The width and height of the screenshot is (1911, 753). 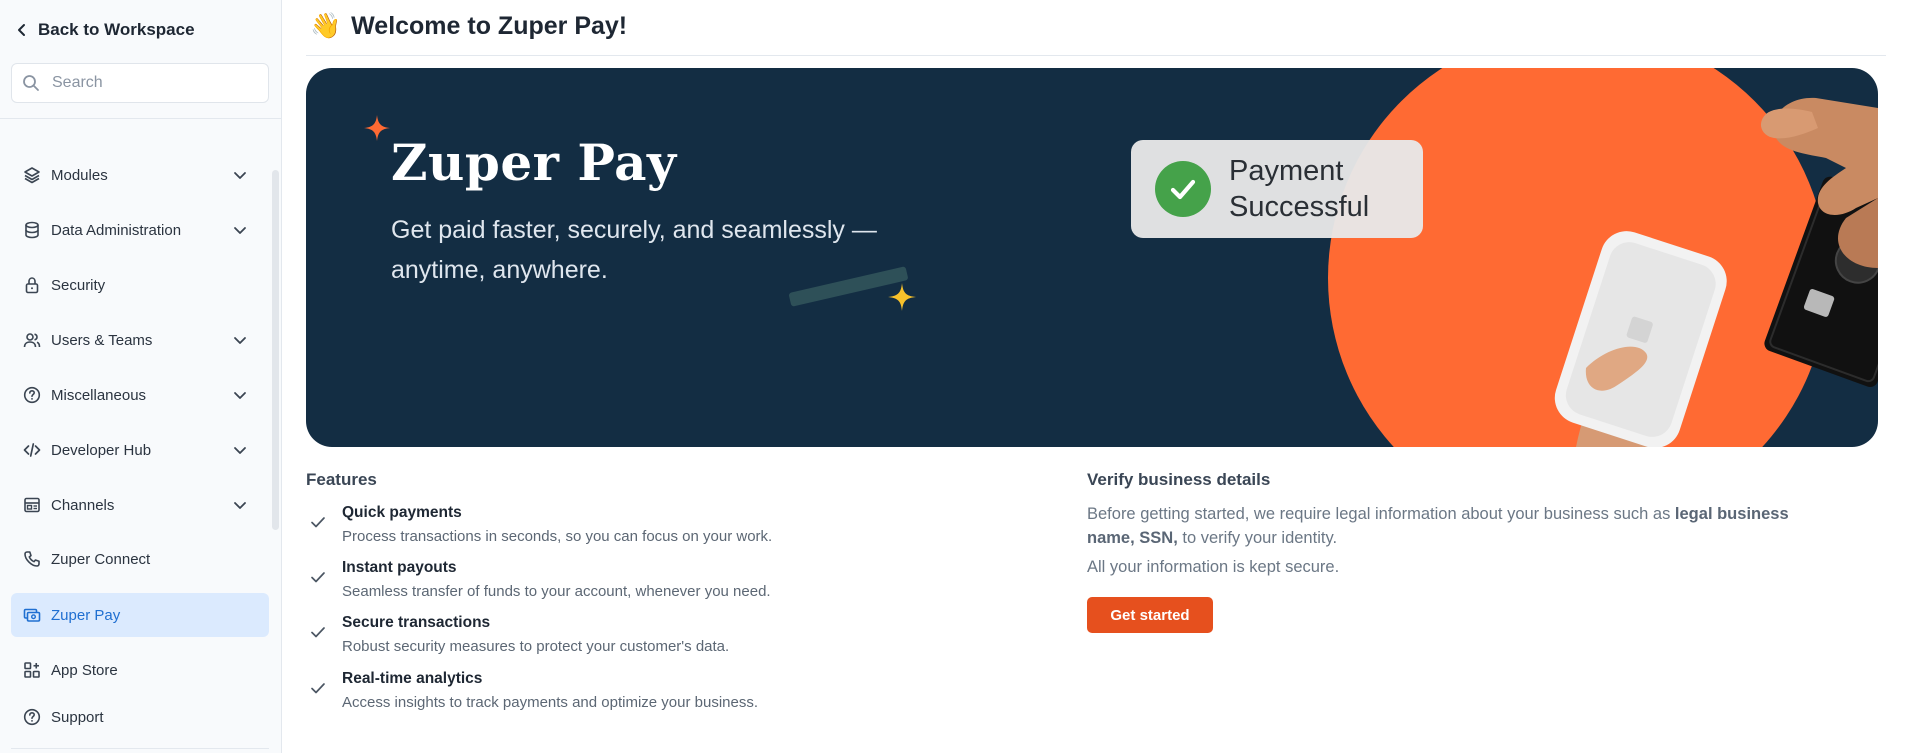 What do you see at coordinates (341, 479) in the screenshot?
I see `features-title: Features` at bounding box center [341, 479].